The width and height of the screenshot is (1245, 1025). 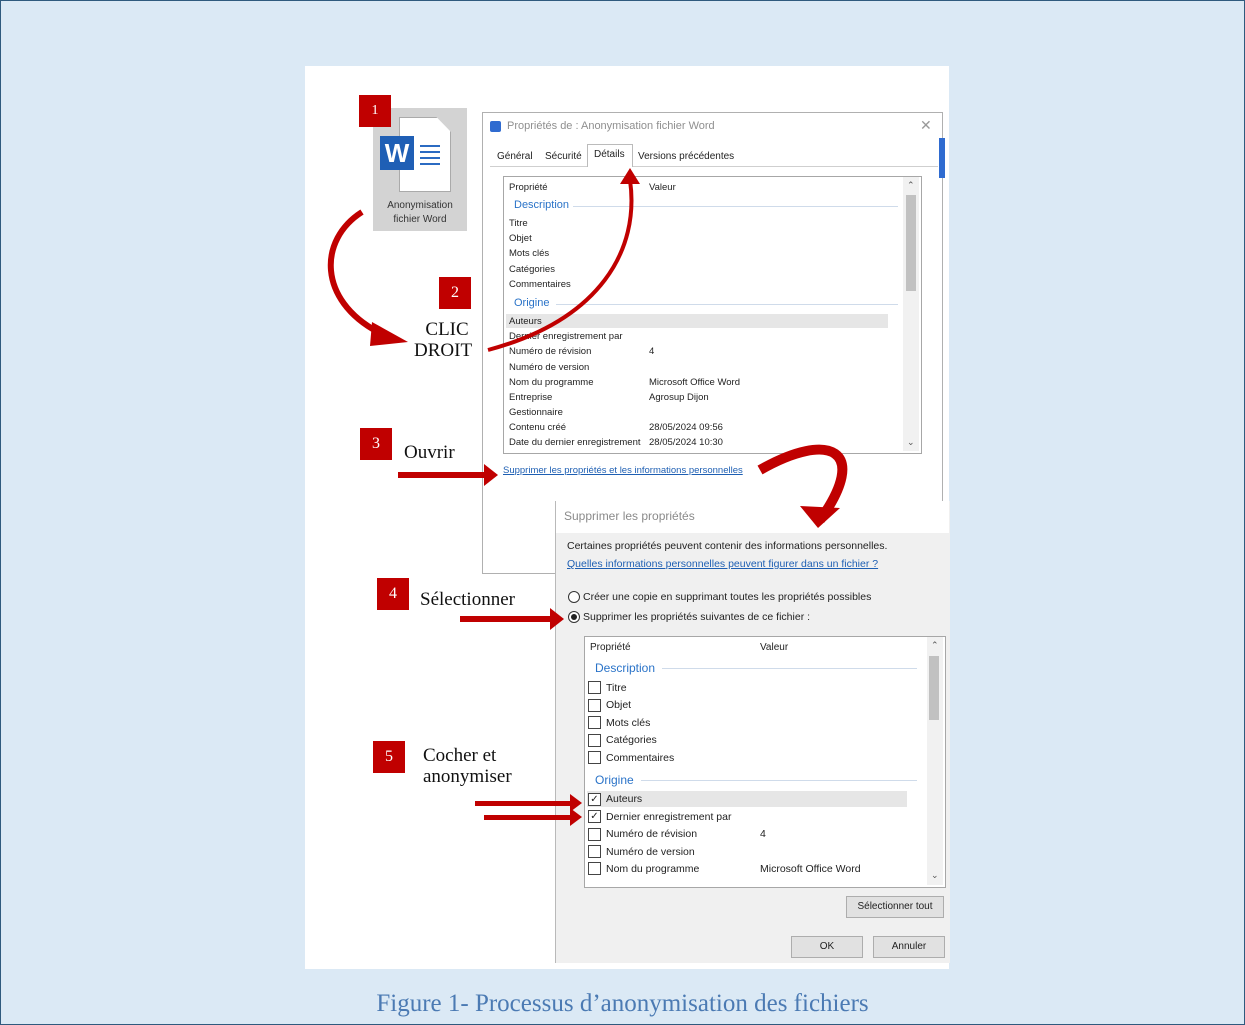 I want to click on step-2-label: CLIC DROIT, so click(x=443, y=340).